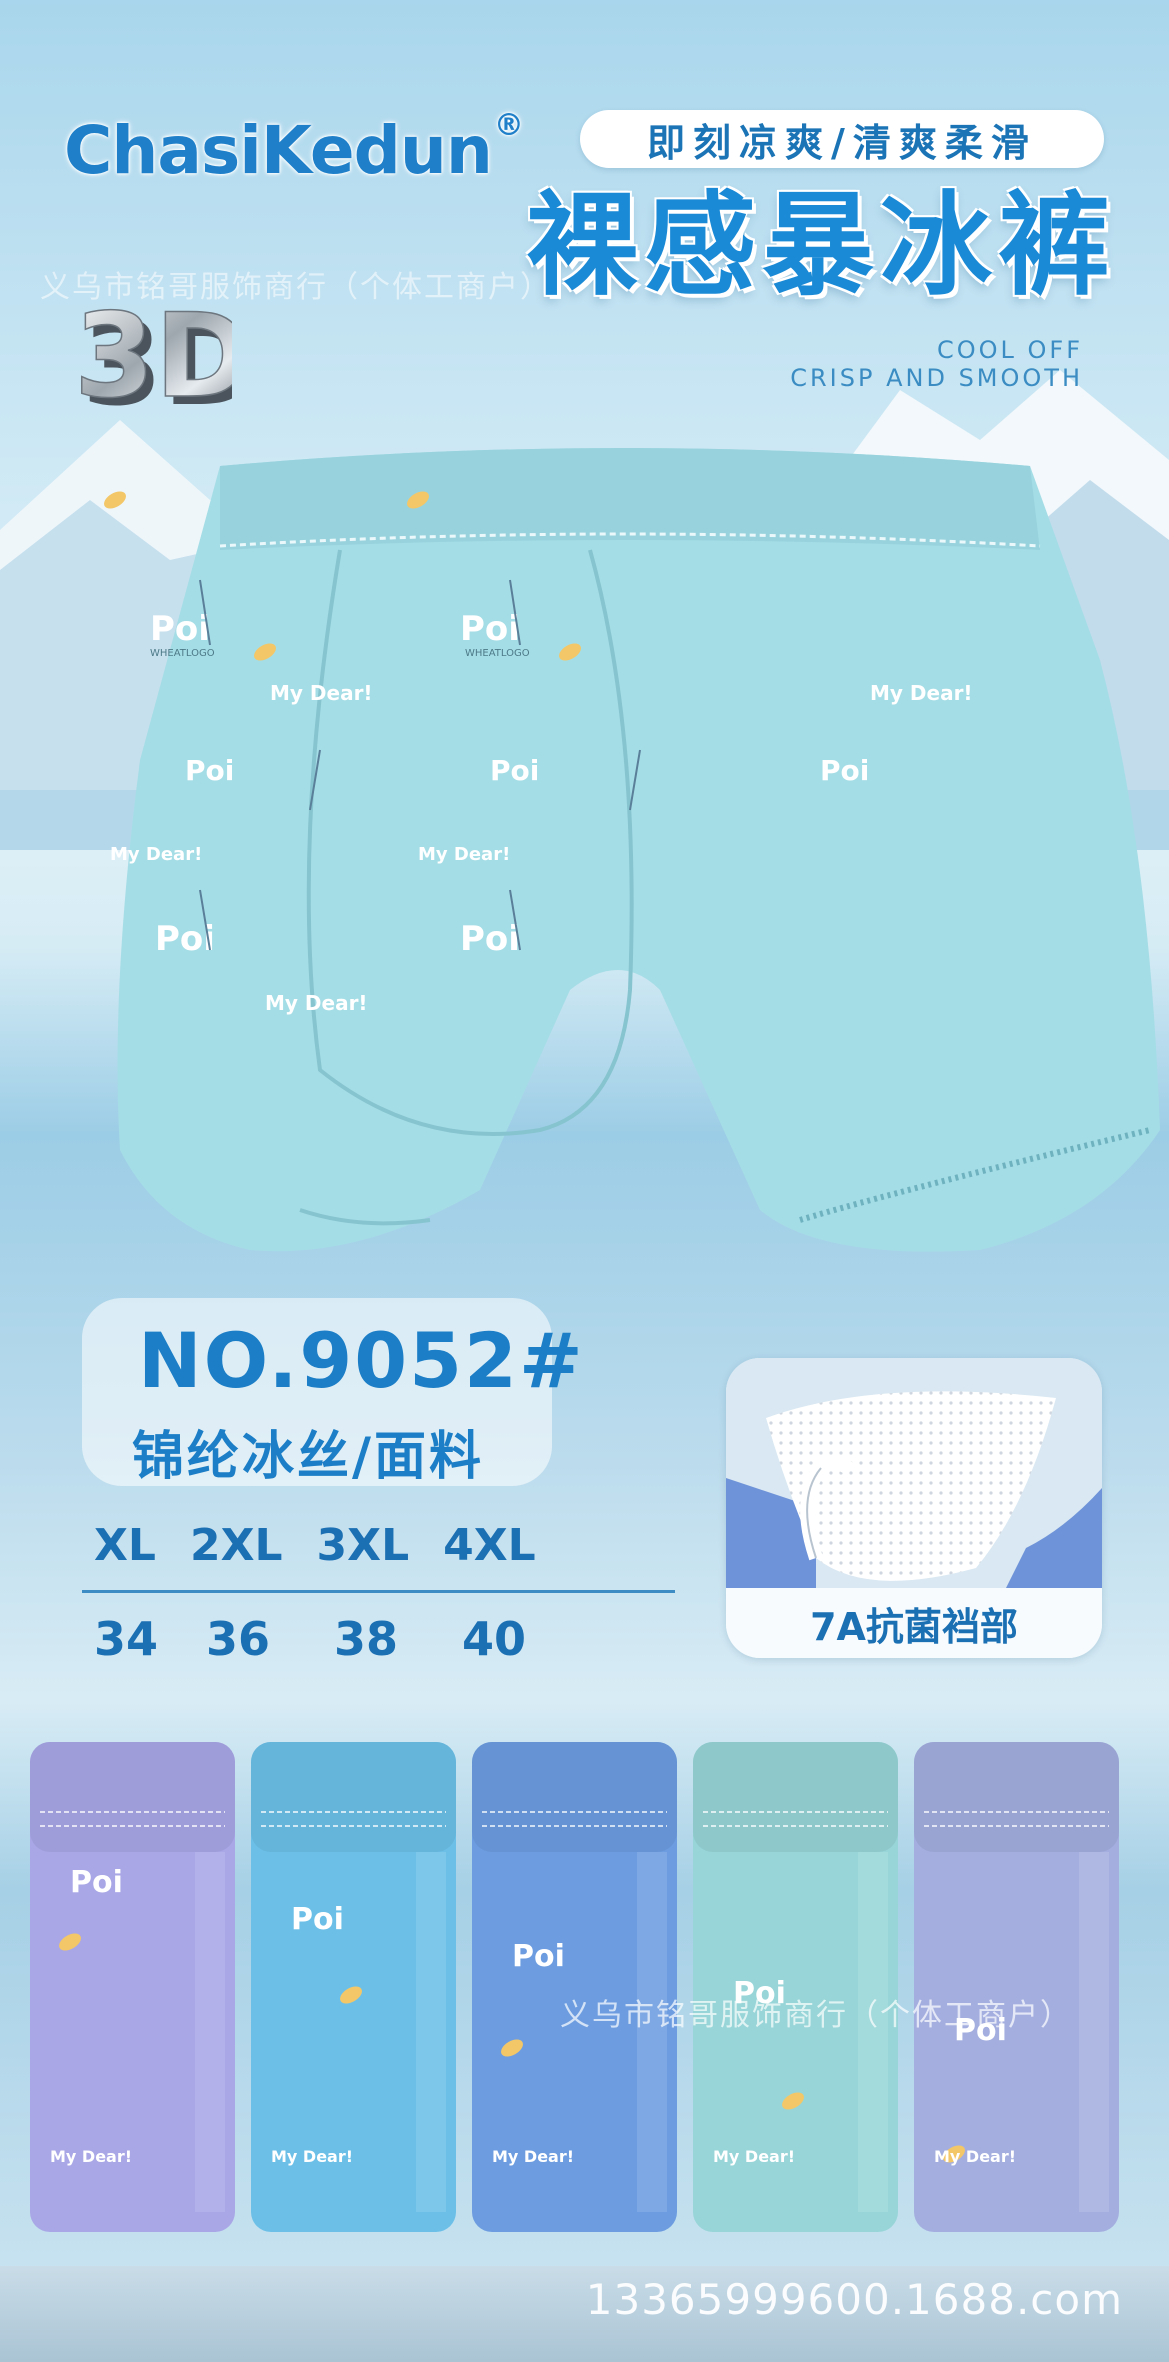 This screenshot has height=2362, width=1169. I want to click on waist-list: 34 36 38 40, so click(310, 1639).